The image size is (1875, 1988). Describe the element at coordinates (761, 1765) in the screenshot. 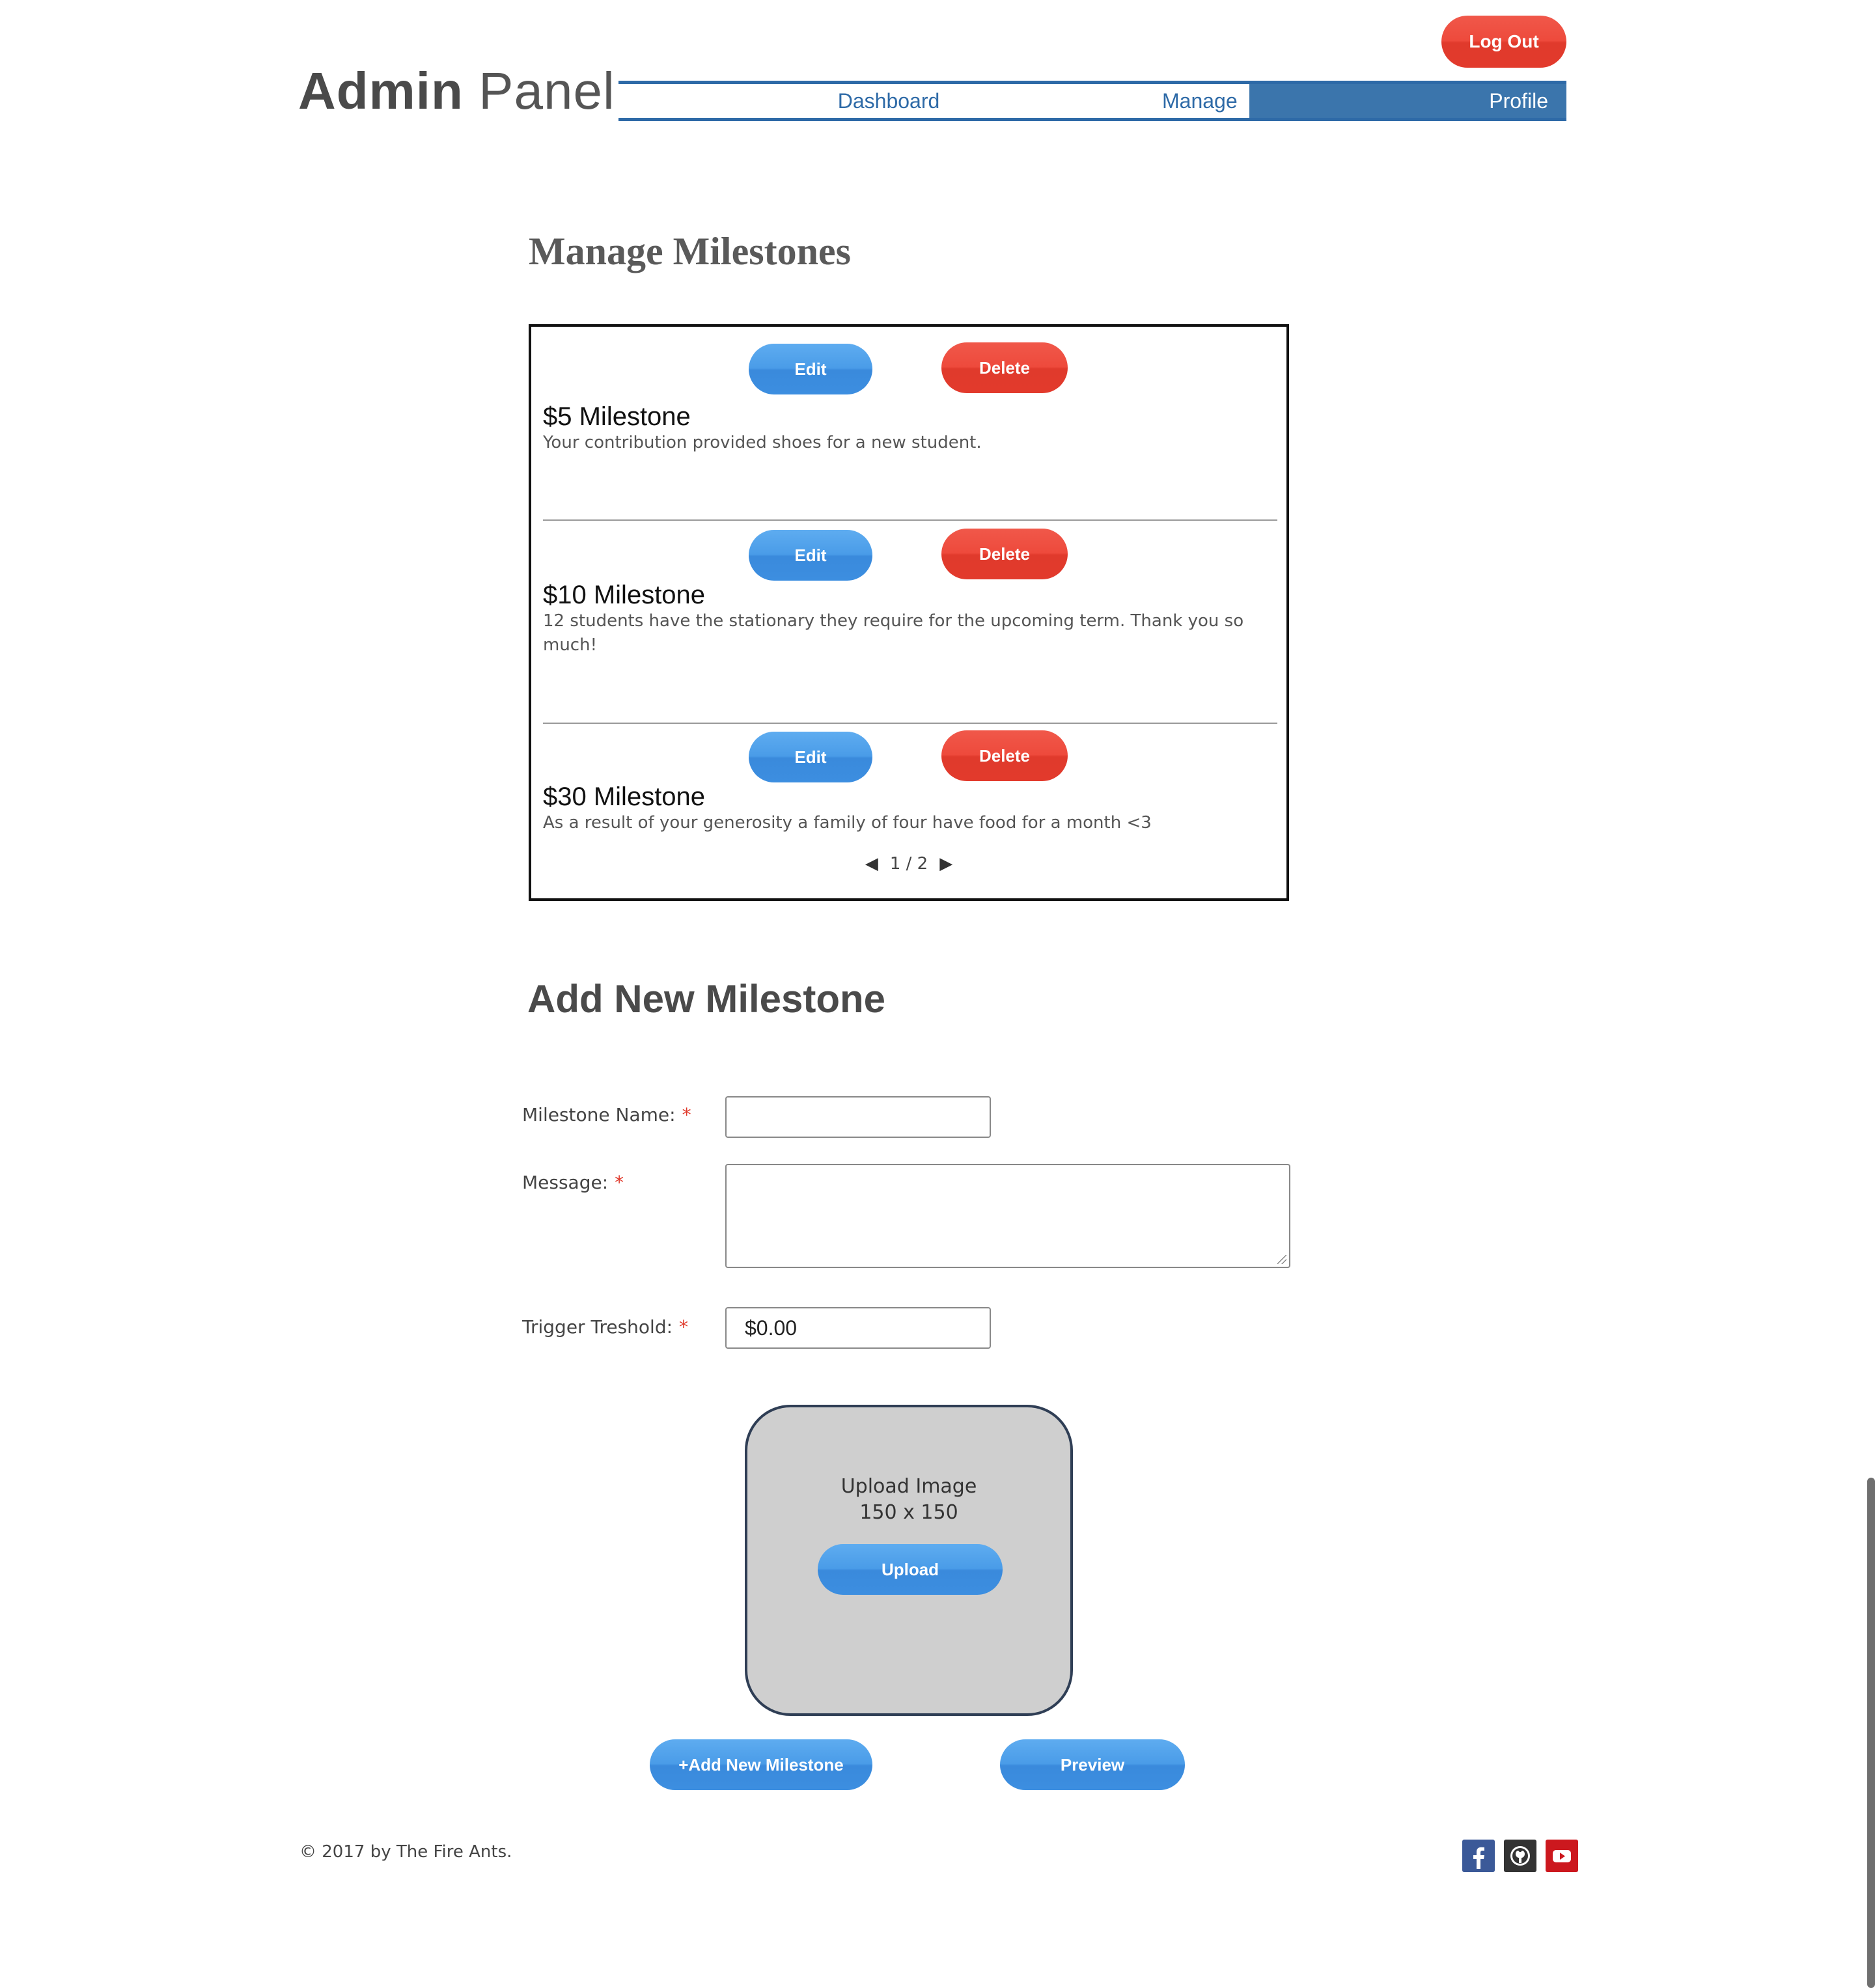

I see `add-milestone-button: +Add New Milestone` at that location.